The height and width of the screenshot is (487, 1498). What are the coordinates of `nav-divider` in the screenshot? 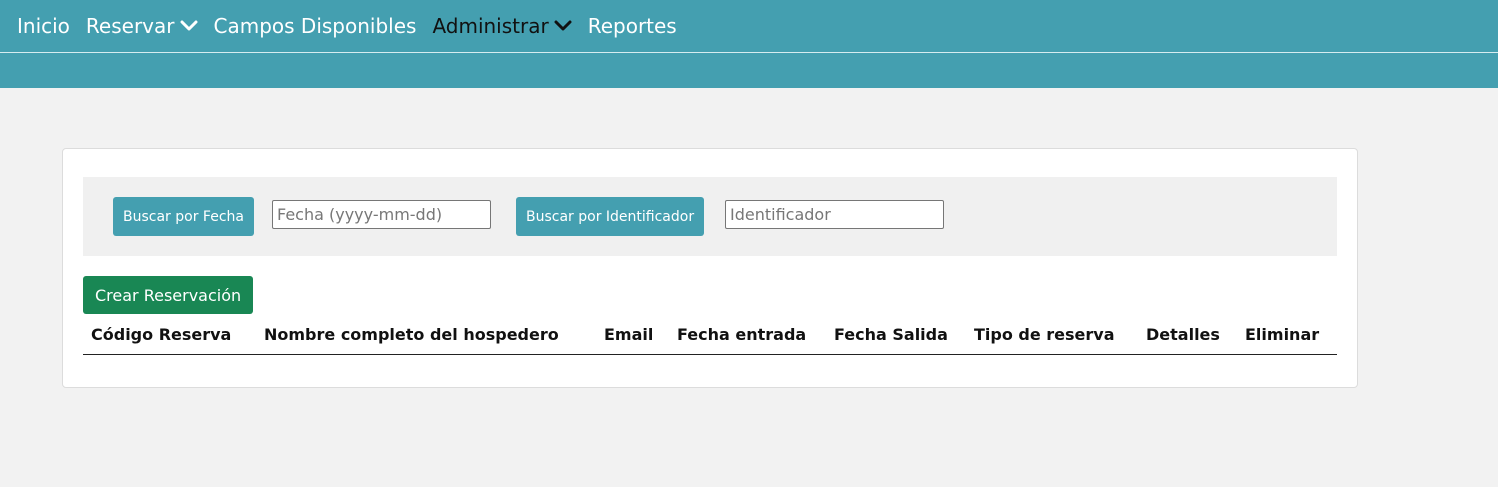 It's located at (749, 52).